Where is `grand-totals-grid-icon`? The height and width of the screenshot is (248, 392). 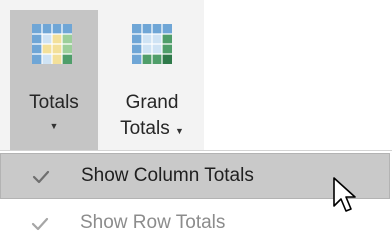
grand-totals-grid-icon is located at coordinates (152, 44).